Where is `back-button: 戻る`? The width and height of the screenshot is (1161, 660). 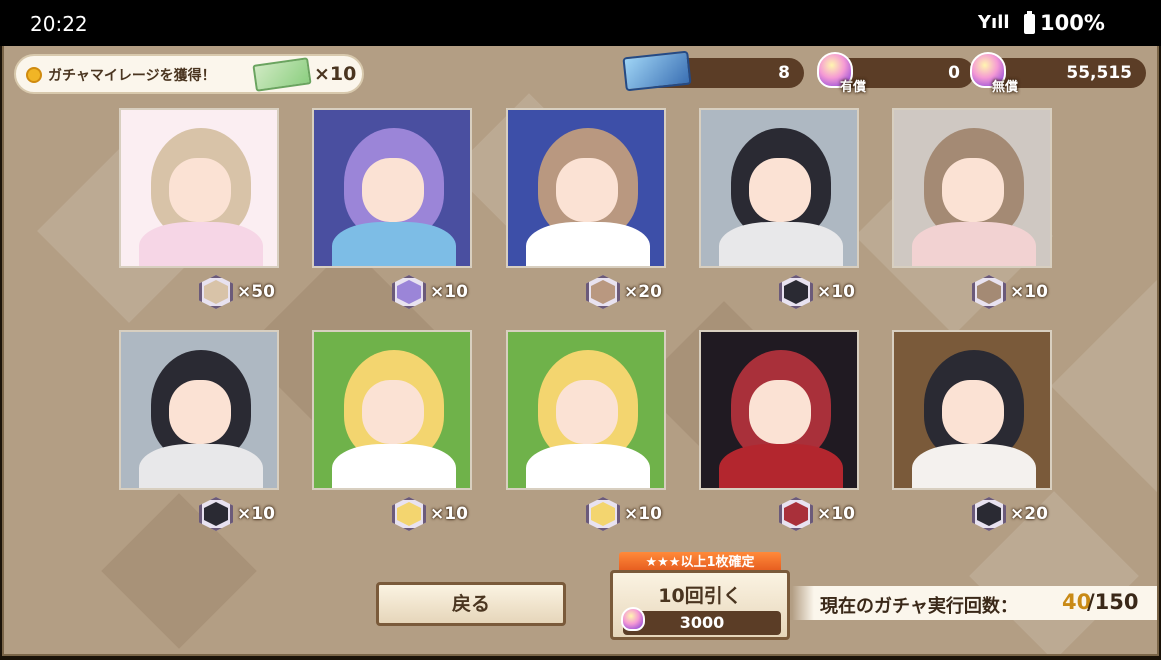 back-button: 戻る is located at coordinates (471, 604).